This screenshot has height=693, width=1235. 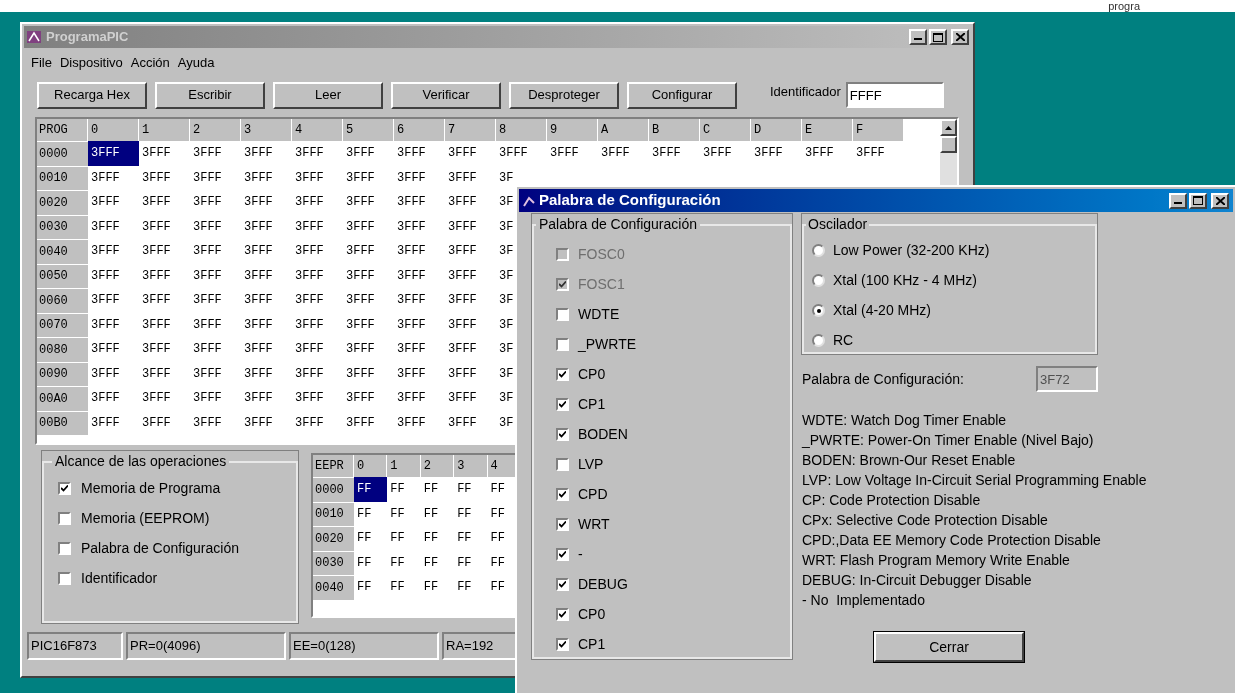 I want to click on window-title: ProgramaPIC, so click(x=88, y=37).